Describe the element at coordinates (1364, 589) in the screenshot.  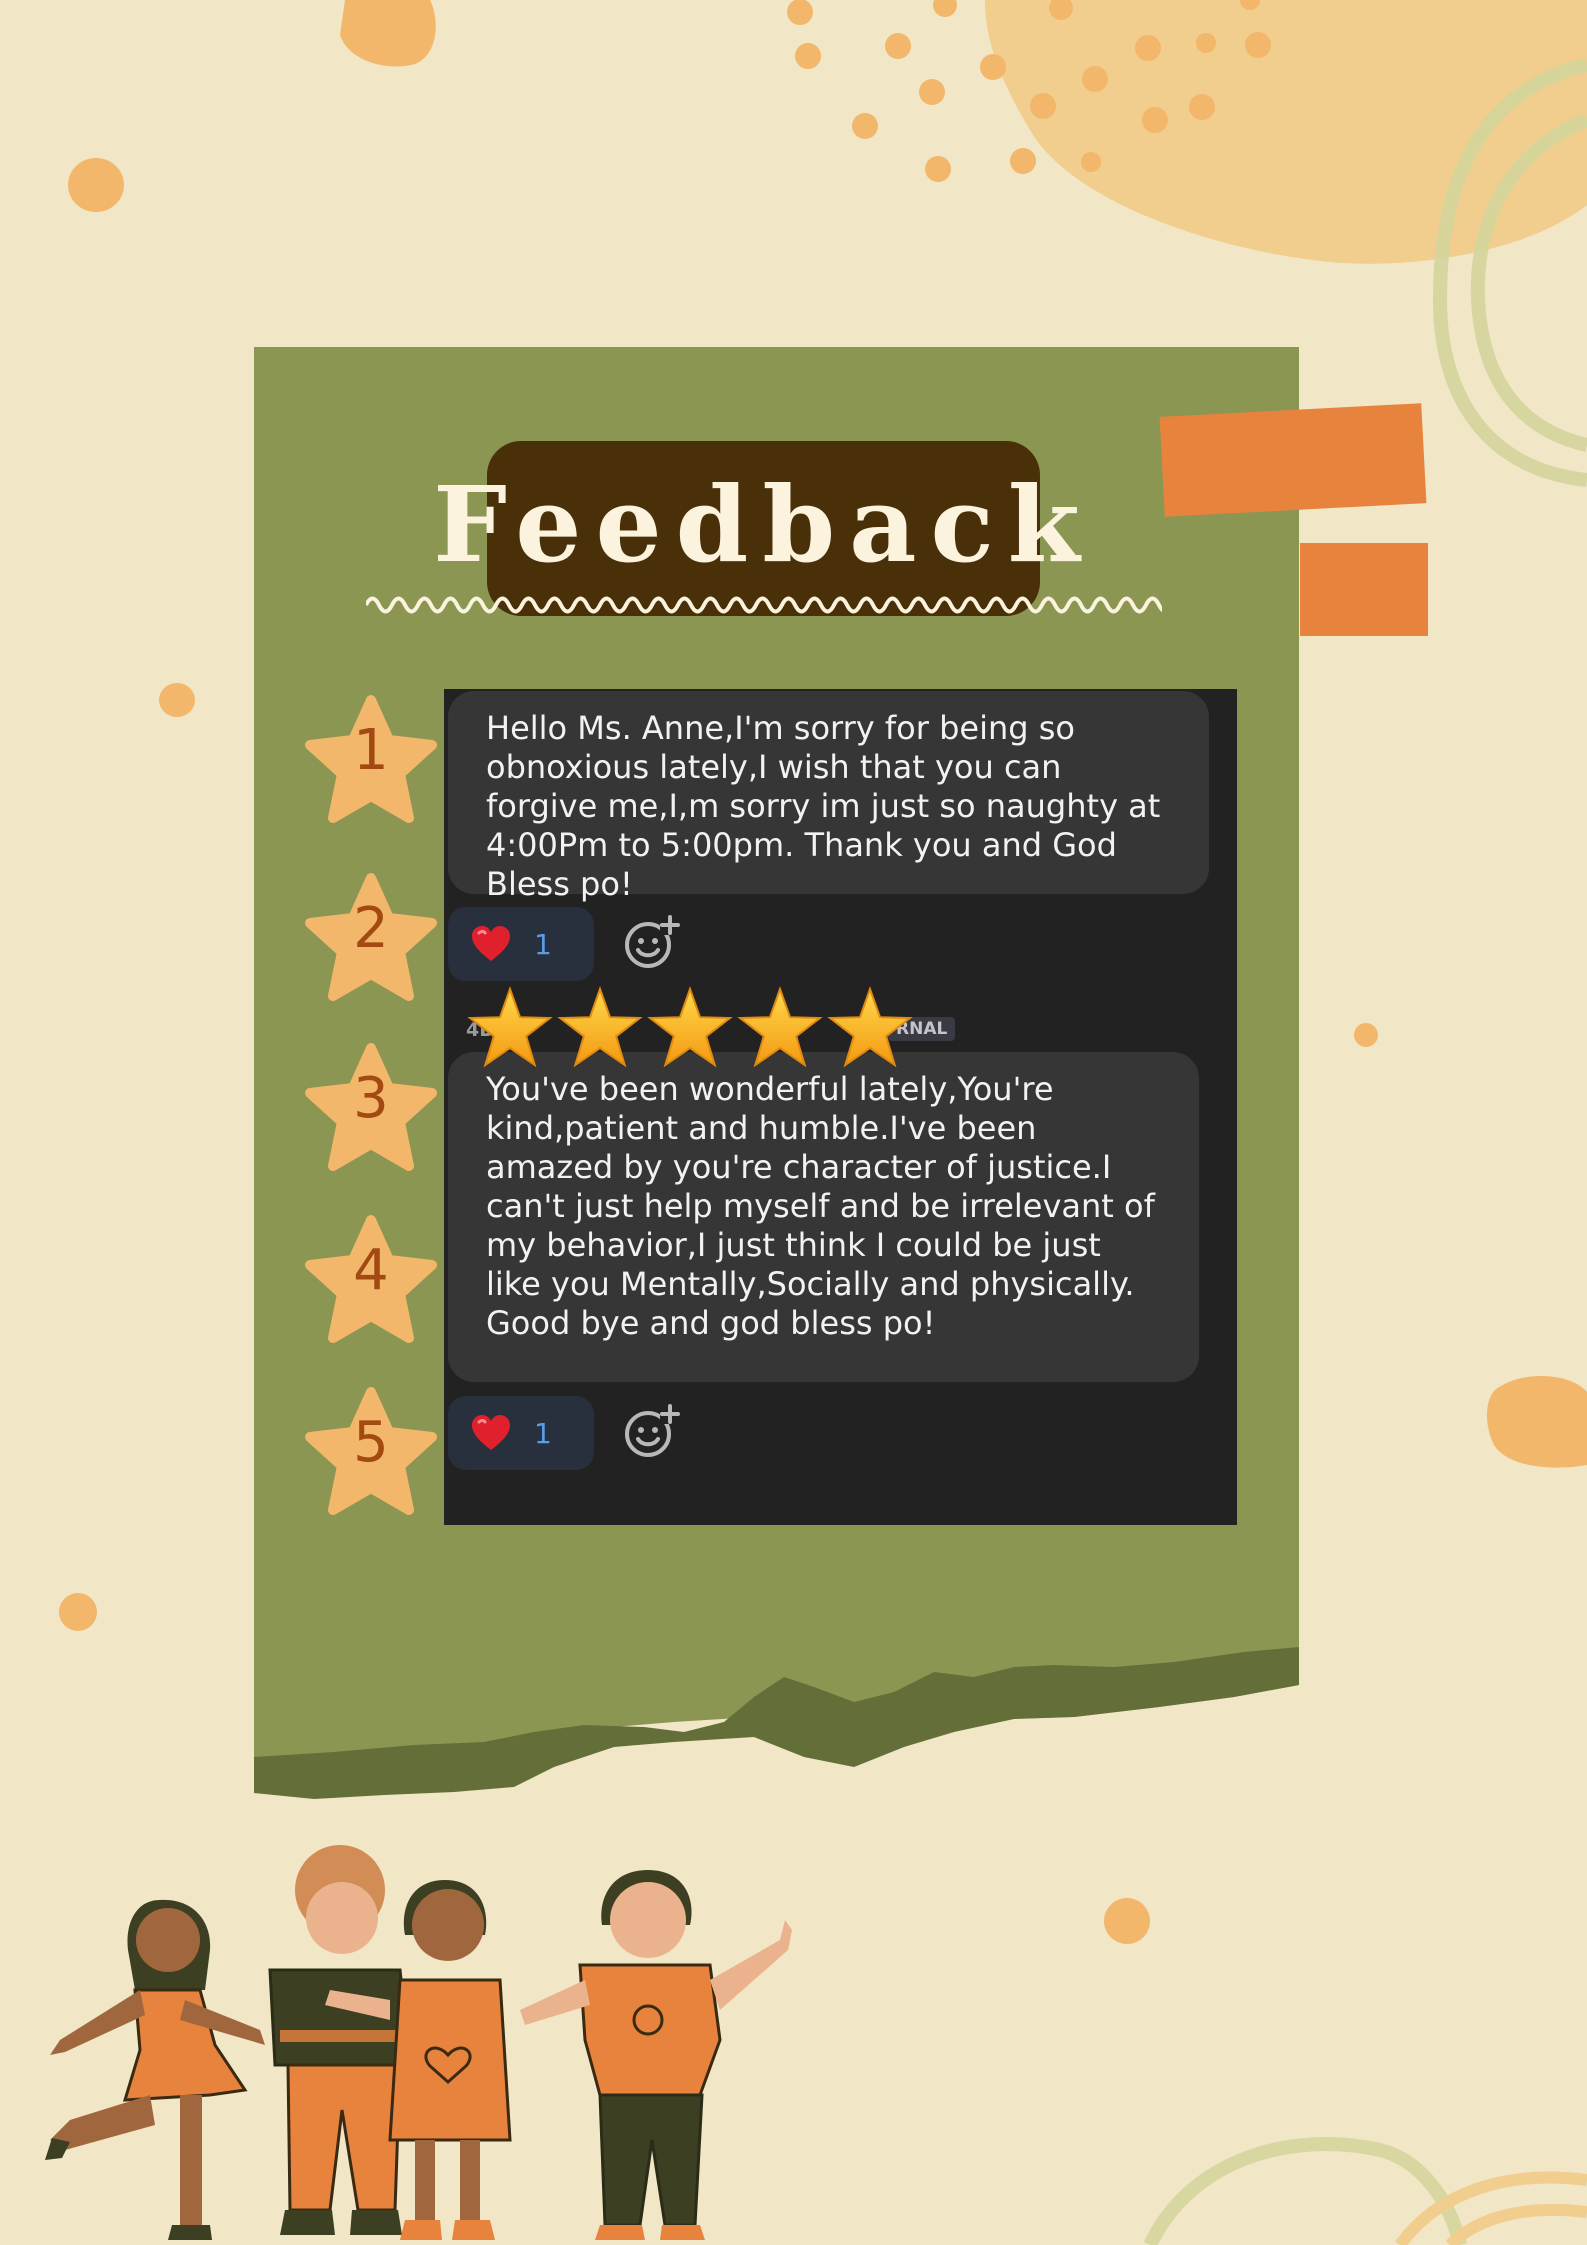
I see `orange-tape-bottom` at that location.